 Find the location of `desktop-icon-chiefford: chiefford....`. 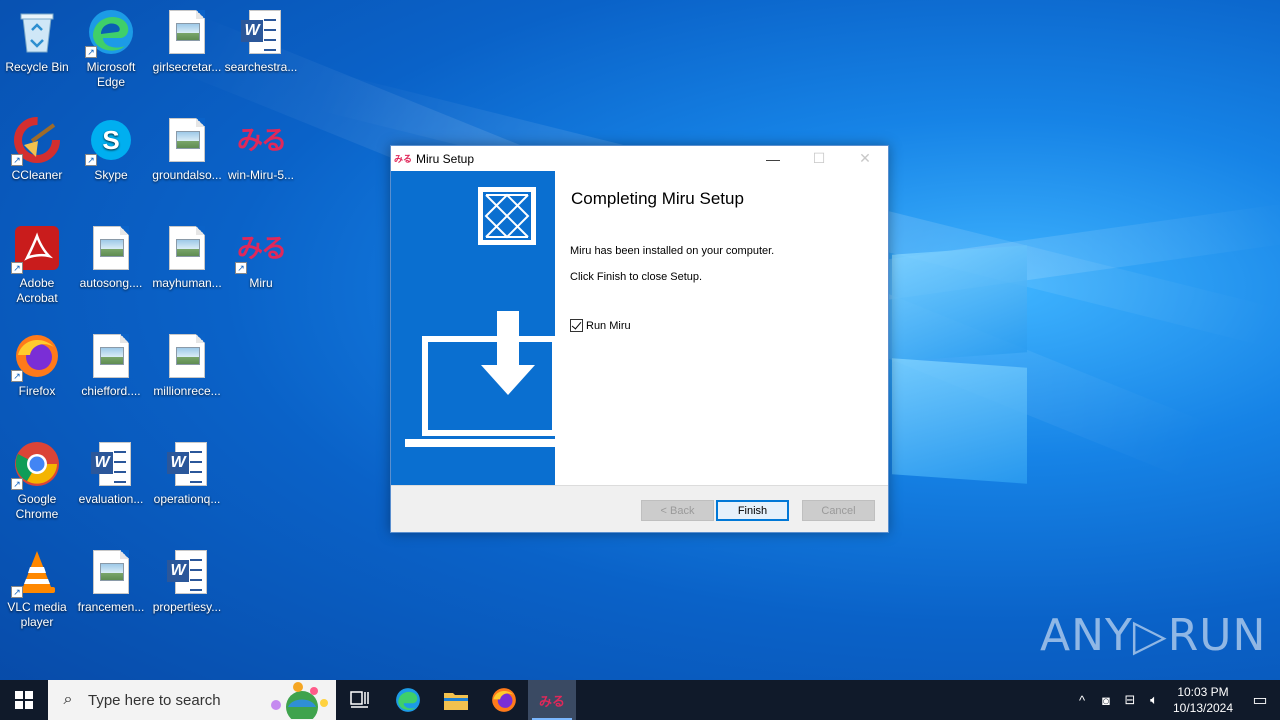

desktop-icon-chiefford: chiefford.... is located at coordinates (111, 365).